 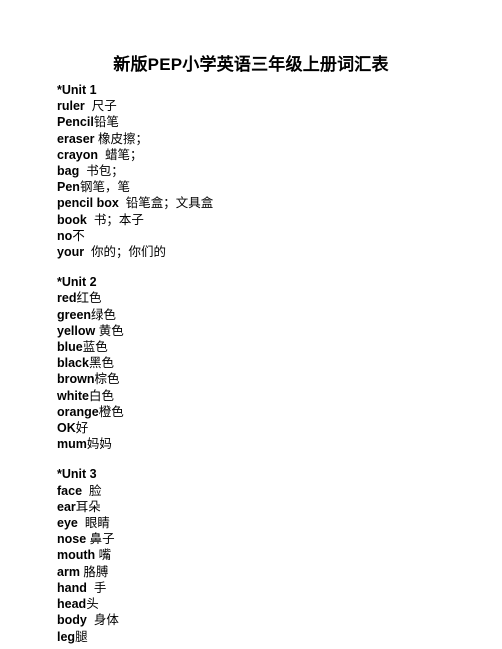 What do you see at coordinates (267, 122) in the screenshot?
I see `vocabulary-entry: Pencil铅笔` at bounding box center [267, 122].